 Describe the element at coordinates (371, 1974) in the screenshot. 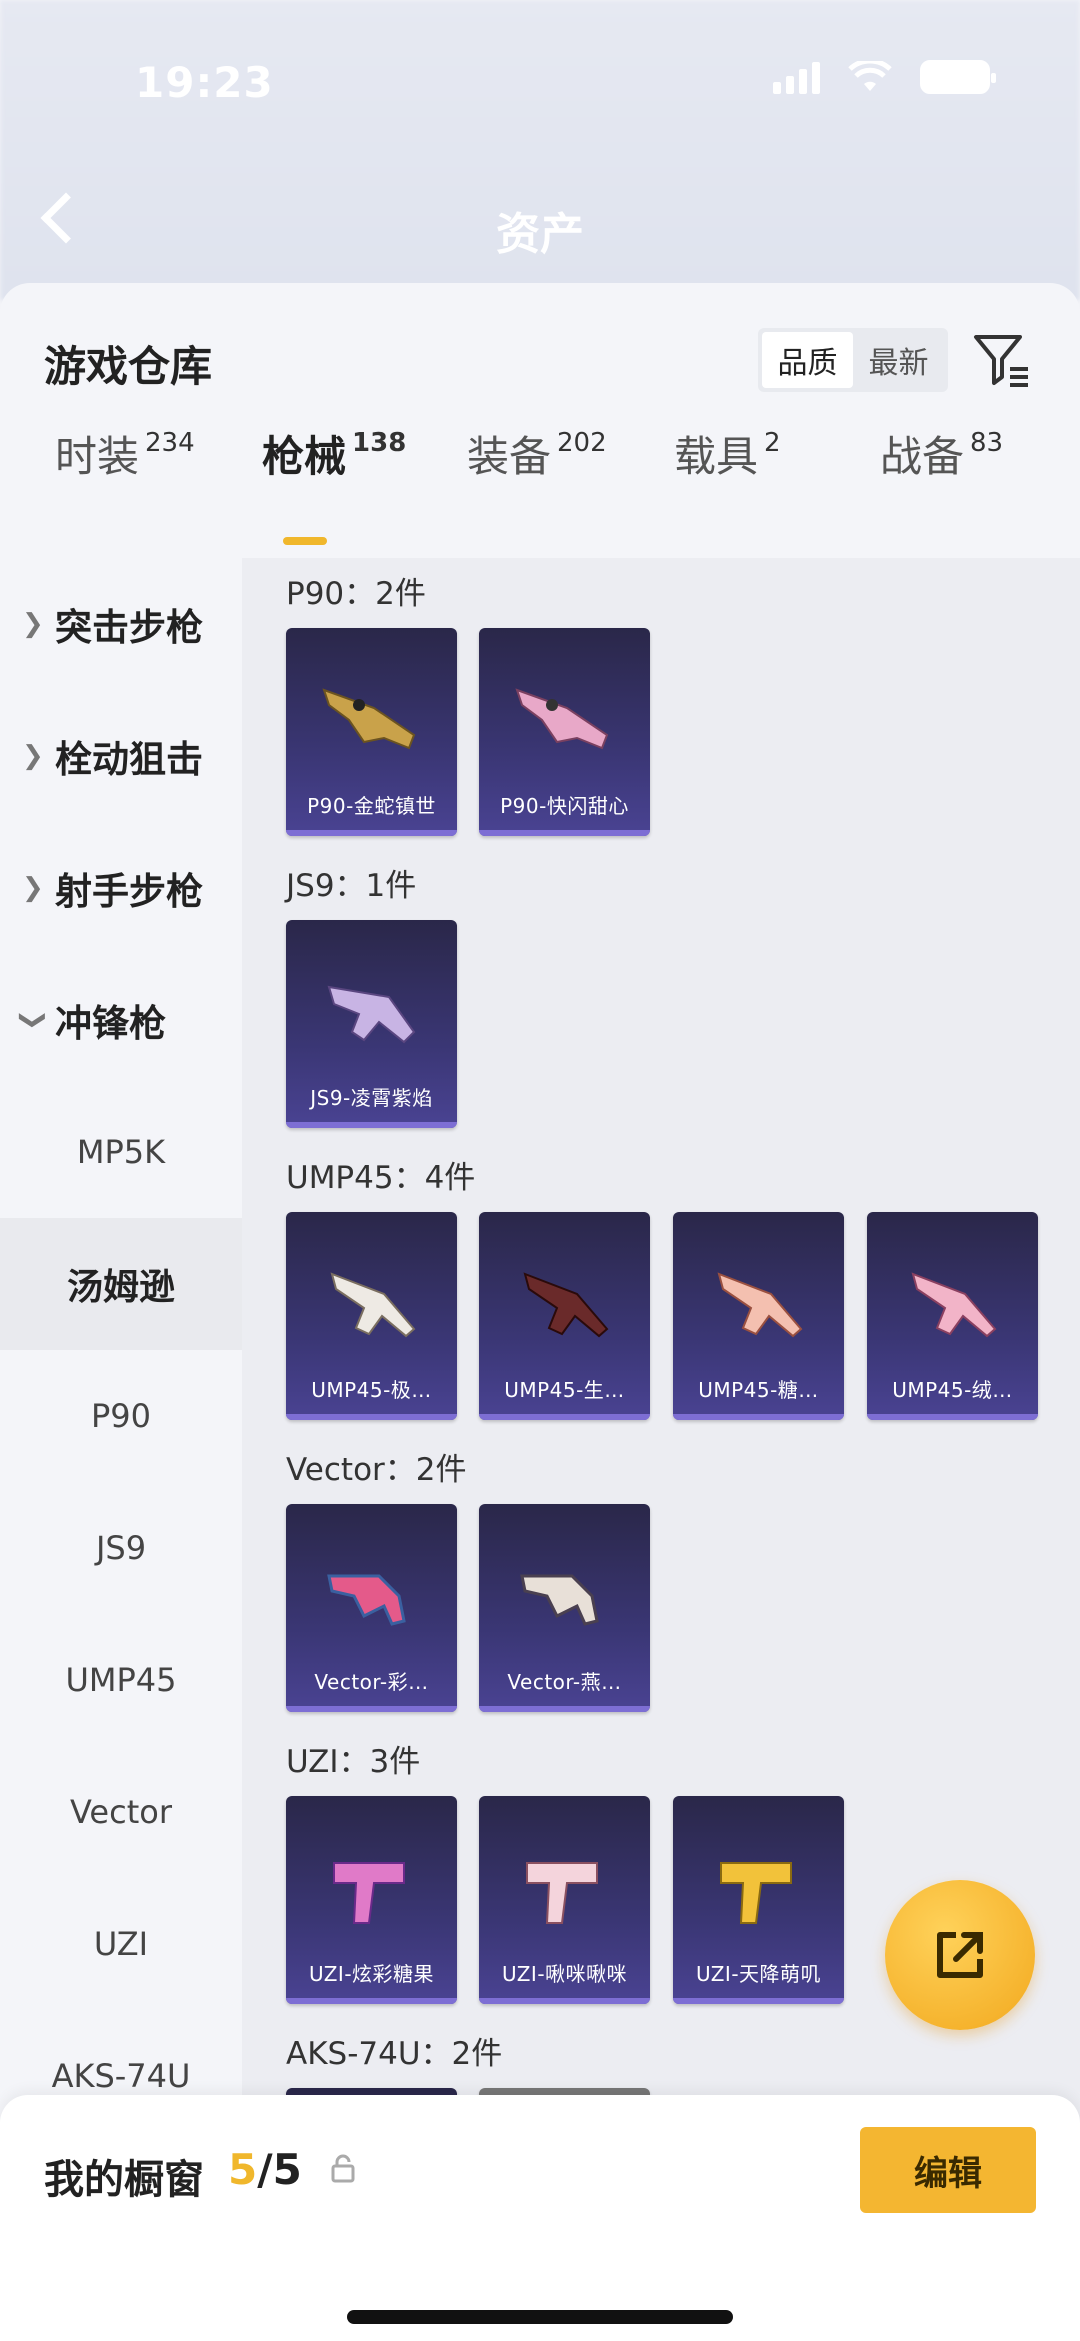

I see `item-name: UZI-炫彩糖果` at that location.